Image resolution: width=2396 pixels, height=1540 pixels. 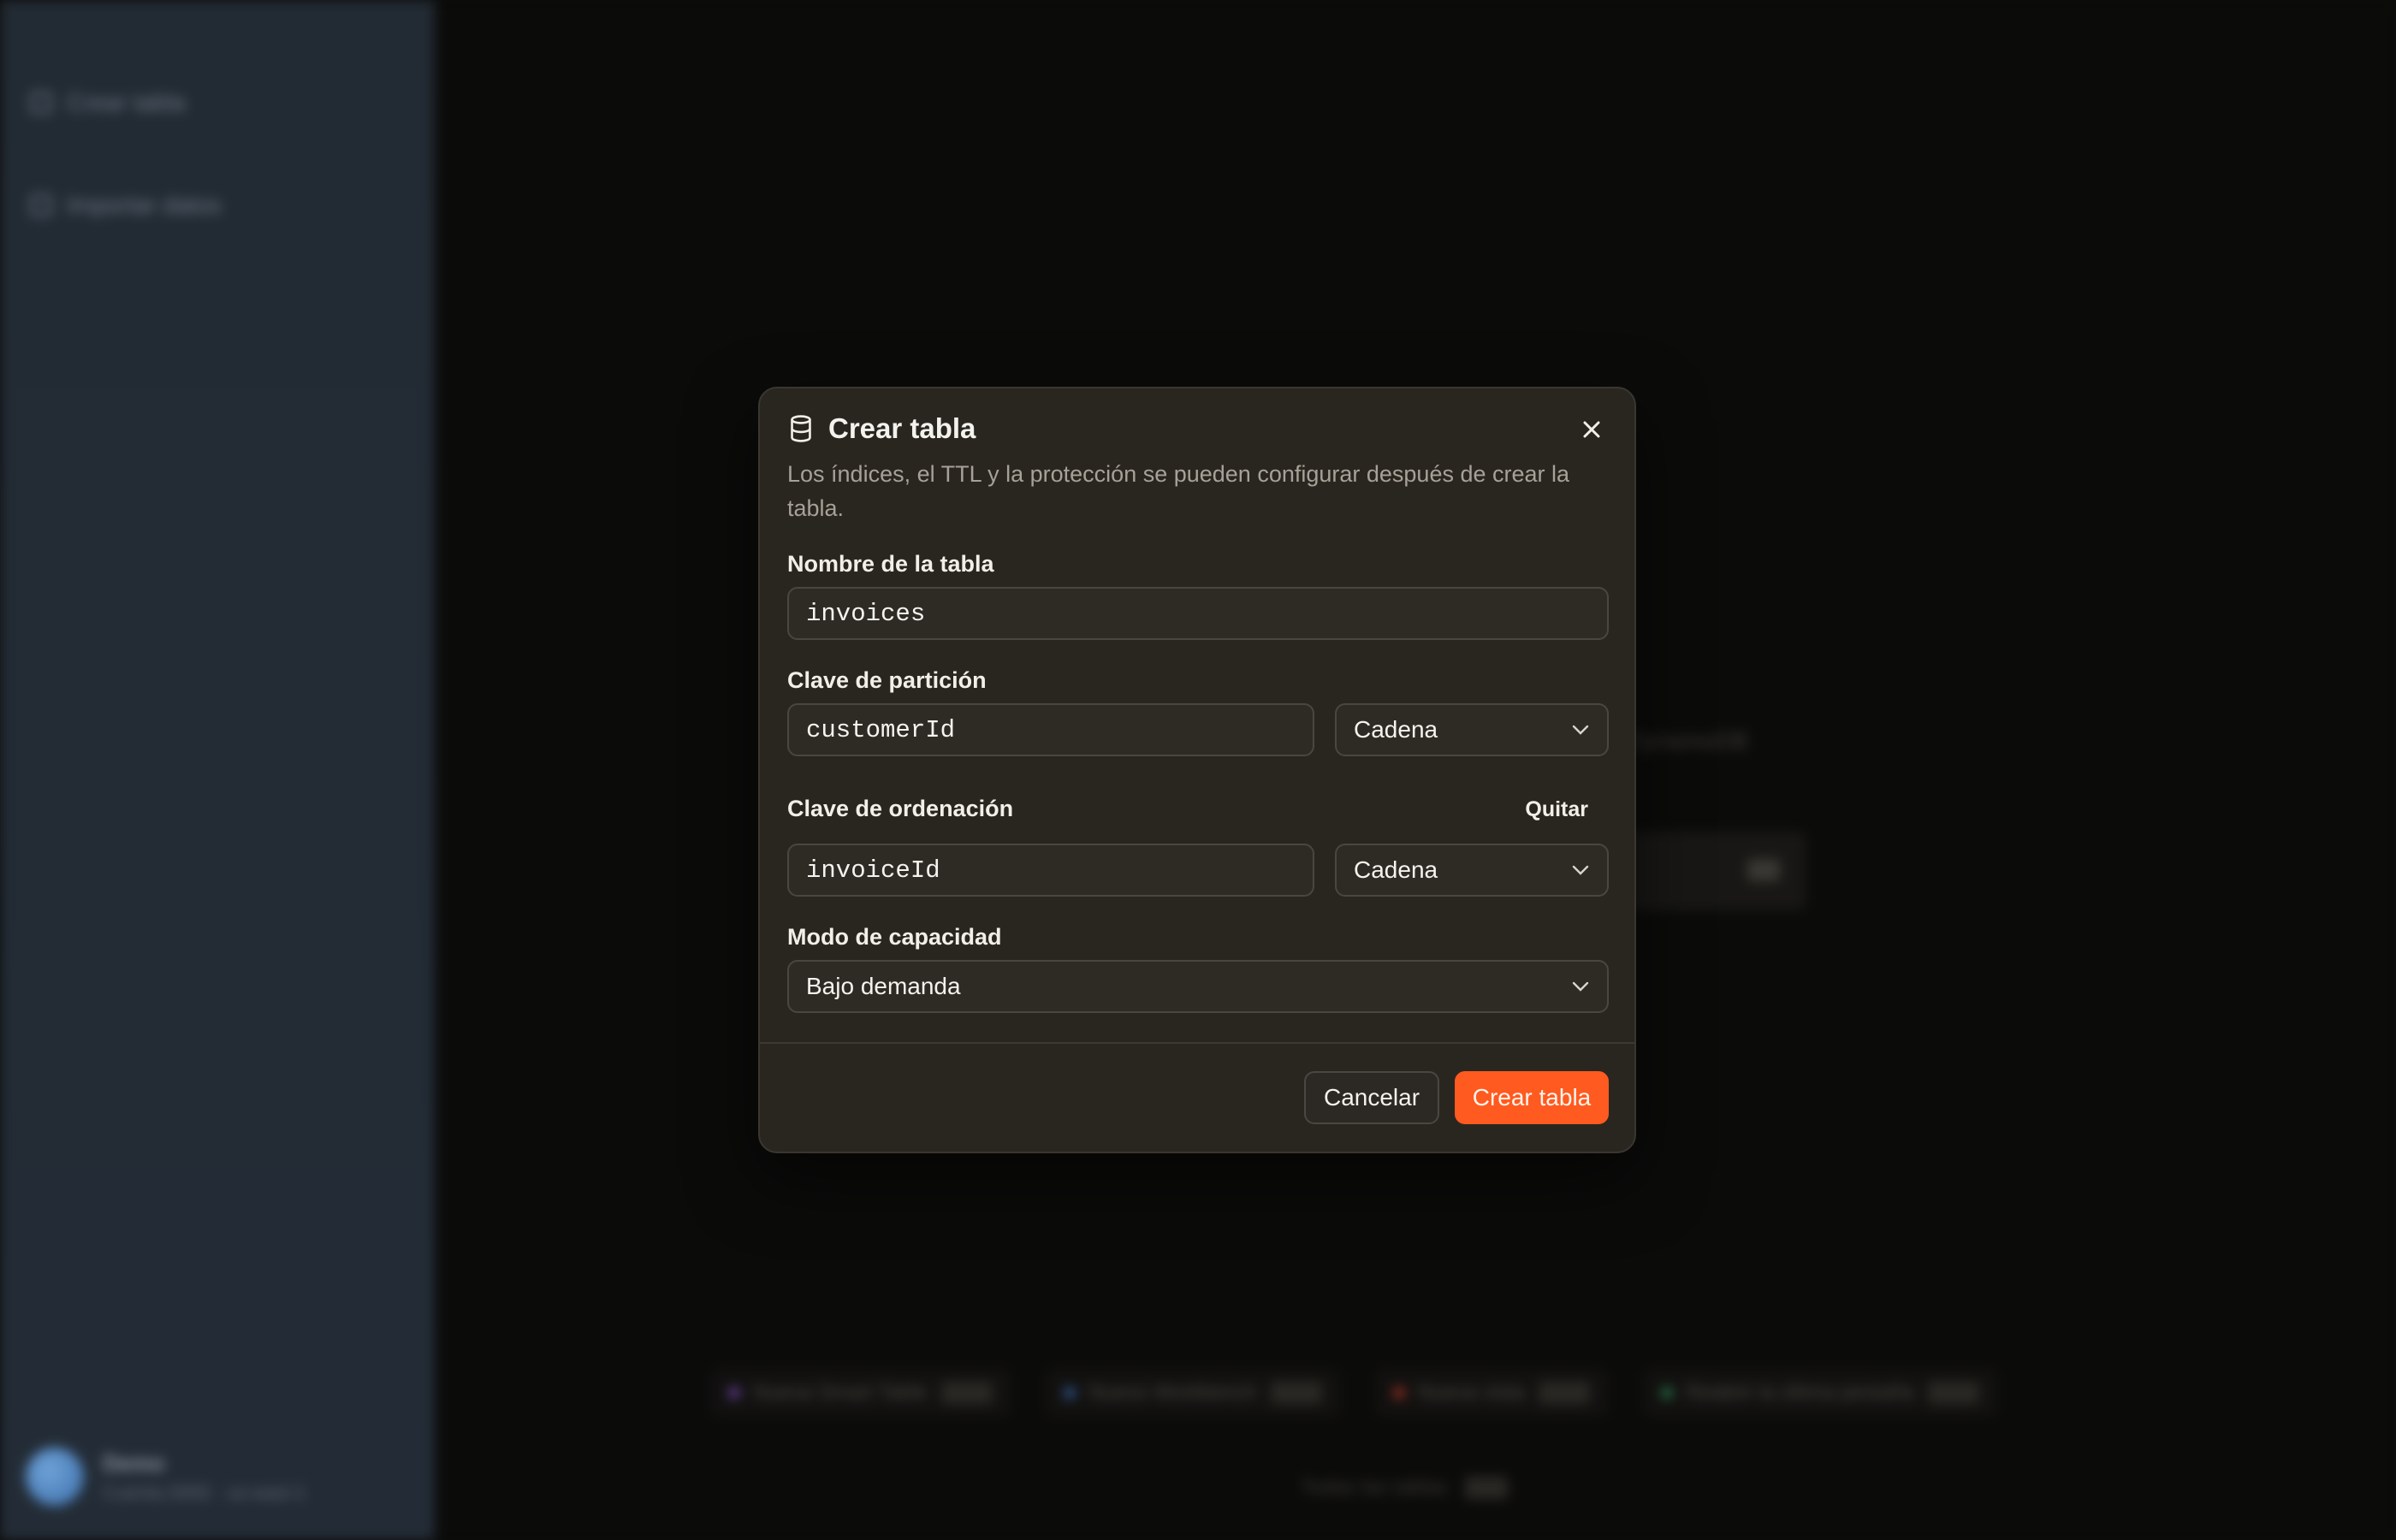 What do you see at coordinates (204, 1492) in the screenshot?
I see `user-subtitle: Cuenta 0000 · us-east-1` at bounding box center [204, 1492].